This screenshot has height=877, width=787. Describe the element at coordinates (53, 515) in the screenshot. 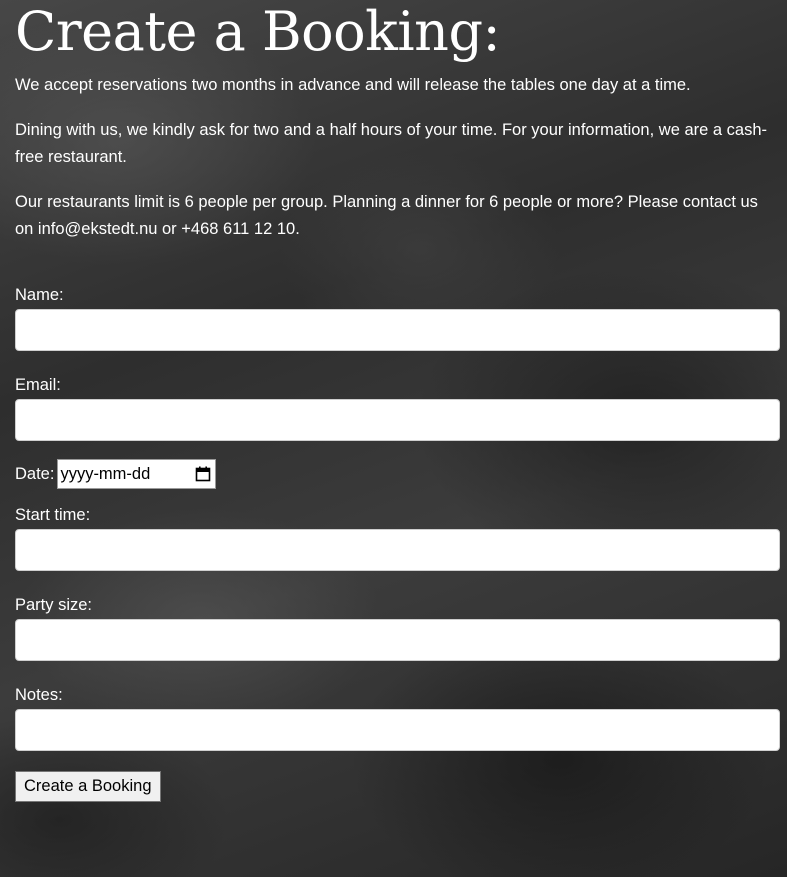

I see `start-time-label: Start time:` at that location.